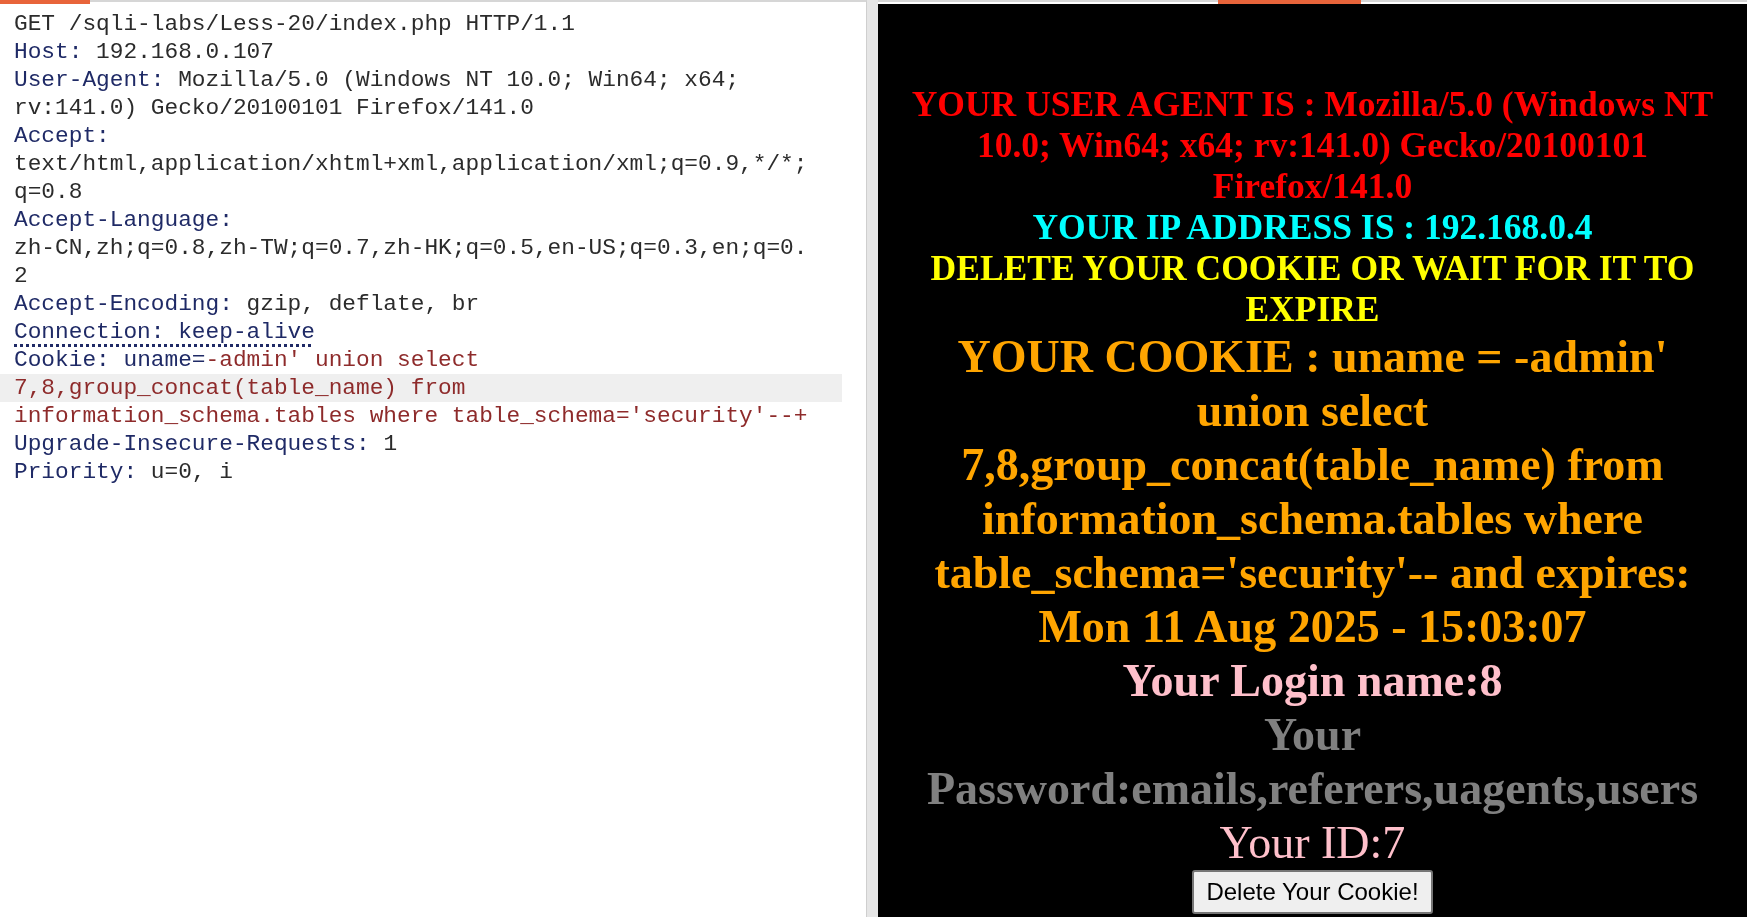 The height and width of the screenshot is (917, 1747). What do you see at coordinates (1312, 289) in the screenshot?
I see `cookie-notice-text: DELETE YOUR COOKIE OR WAIT FOR IT TO EXPIRE` at bounding box center [1312, 289].